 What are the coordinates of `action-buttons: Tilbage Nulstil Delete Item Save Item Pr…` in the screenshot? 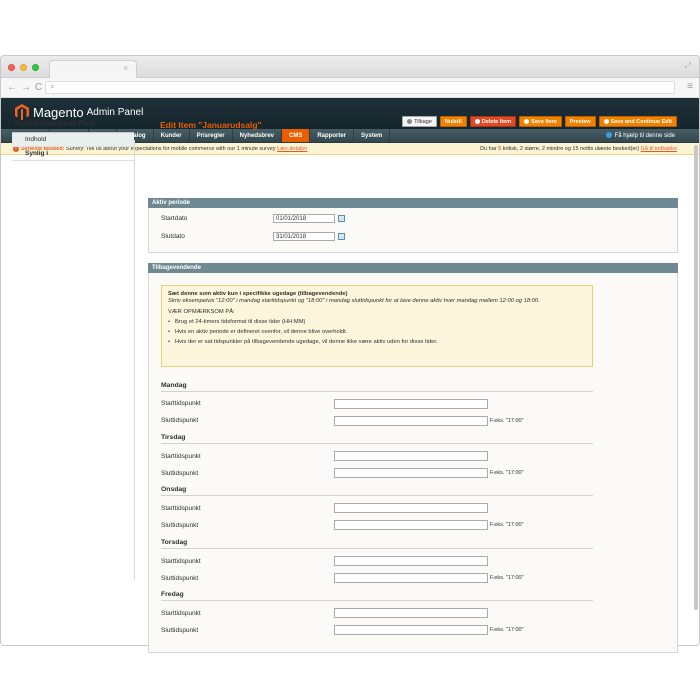 It's located at (539, 121).